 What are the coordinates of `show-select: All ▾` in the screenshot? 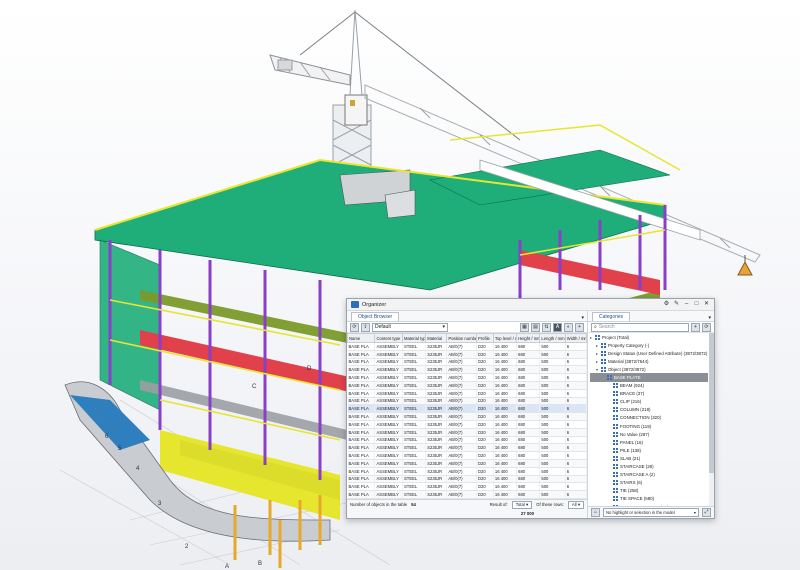 It's located at (575, 504).